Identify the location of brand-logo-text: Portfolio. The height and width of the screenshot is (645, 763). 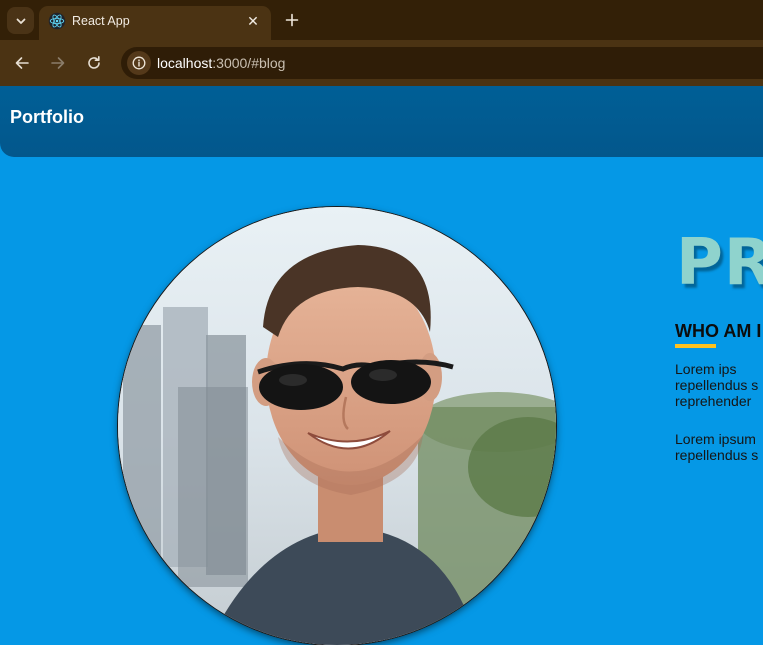
(47, 117).